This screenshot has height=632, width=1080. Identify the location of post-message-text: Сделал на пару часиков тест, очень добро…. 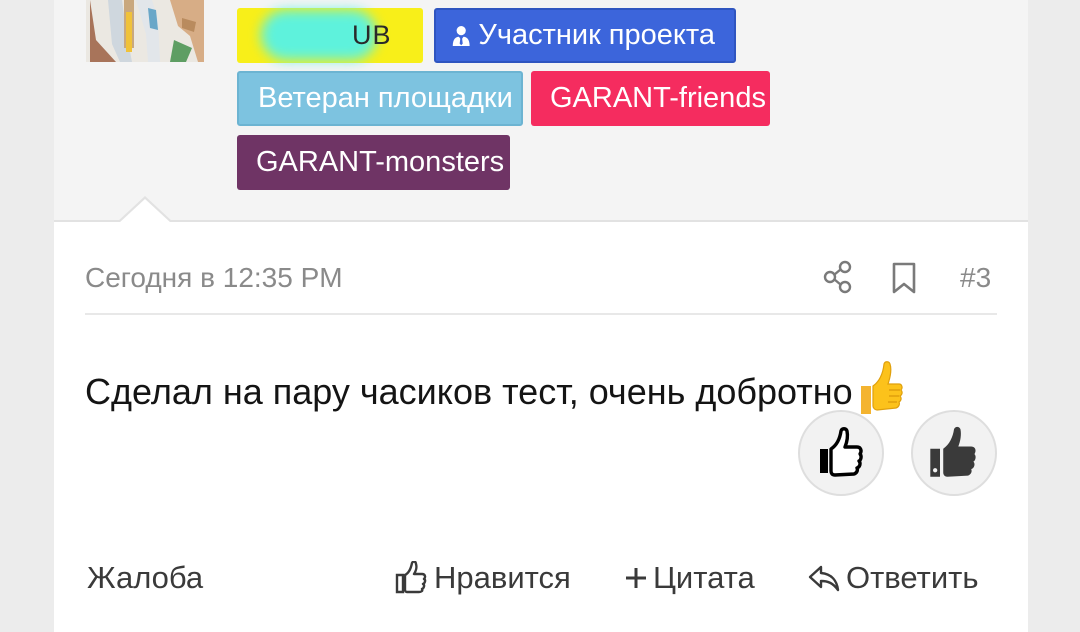
(469, 391).